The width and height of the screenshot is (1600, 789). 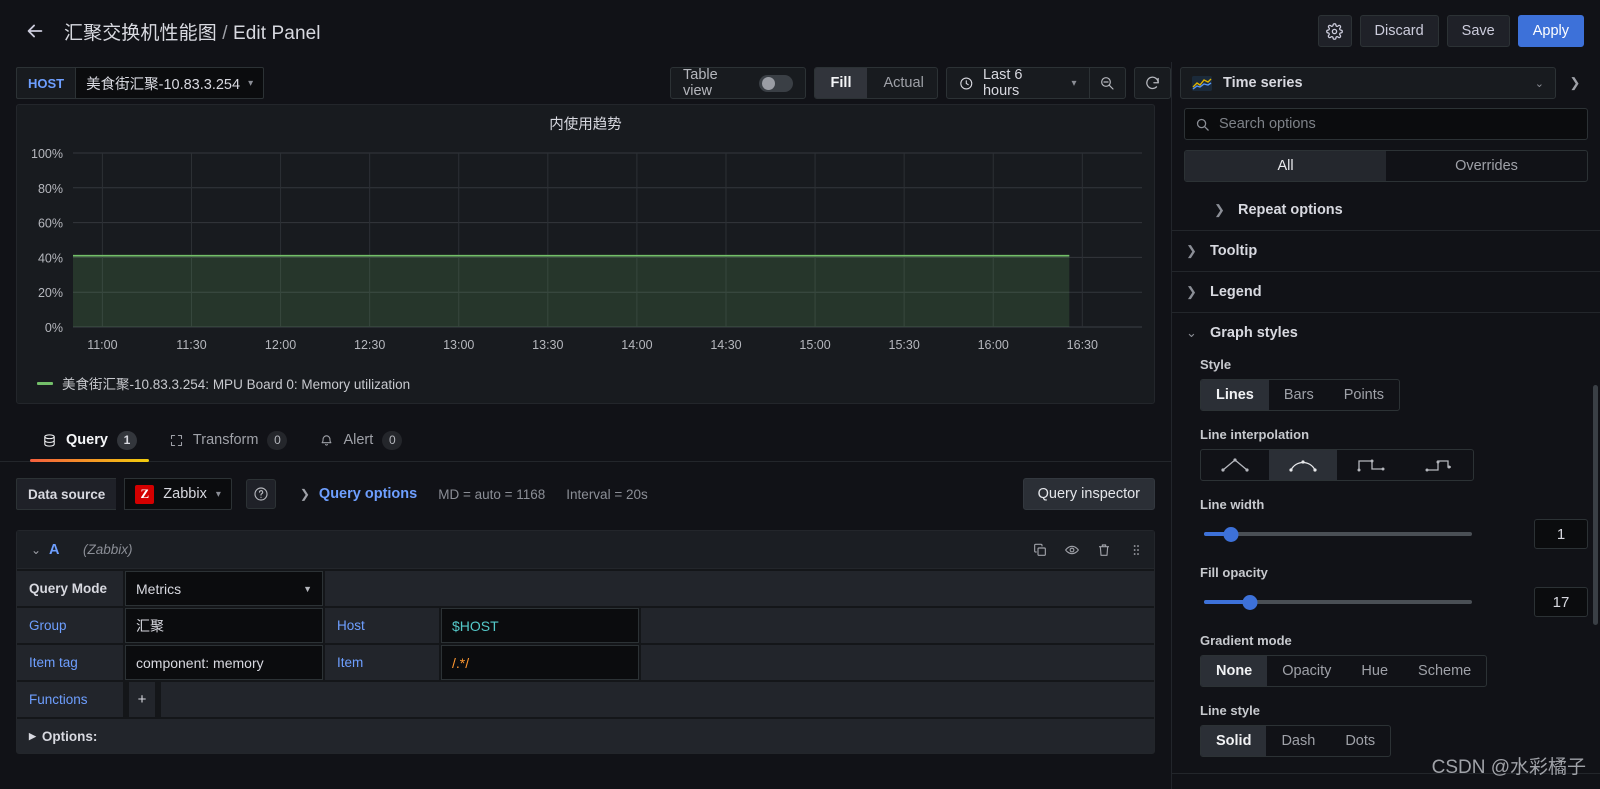 I want to click on refresh-button, so click(x=1152, y=83).